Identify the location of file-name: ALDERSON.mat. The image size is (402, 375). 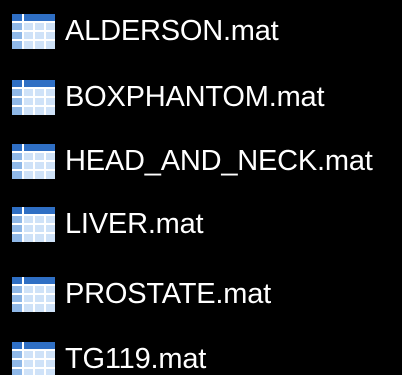
(172, 30).